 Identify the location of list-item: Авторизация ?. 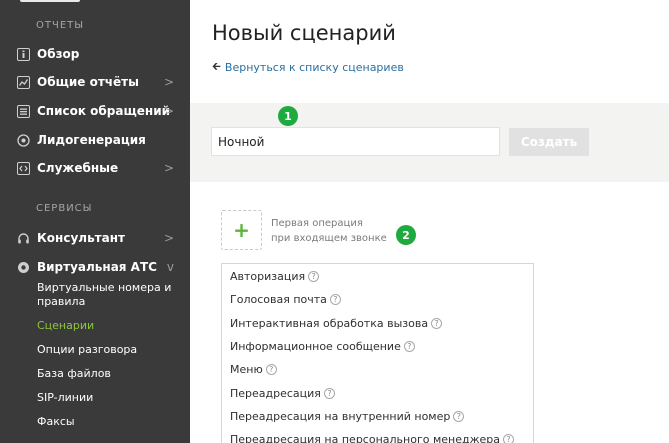
(275, 276).